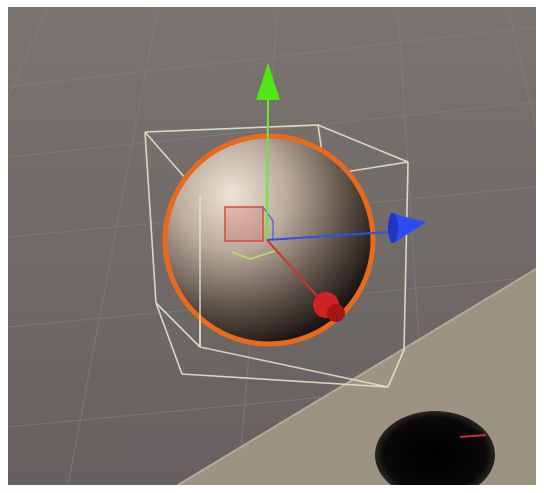 Image resolution: width=544 pixels, height=493 pixels. Describe the element at coordinates (267, 167) in the screenshot. I see `y-axis-line` at that location.